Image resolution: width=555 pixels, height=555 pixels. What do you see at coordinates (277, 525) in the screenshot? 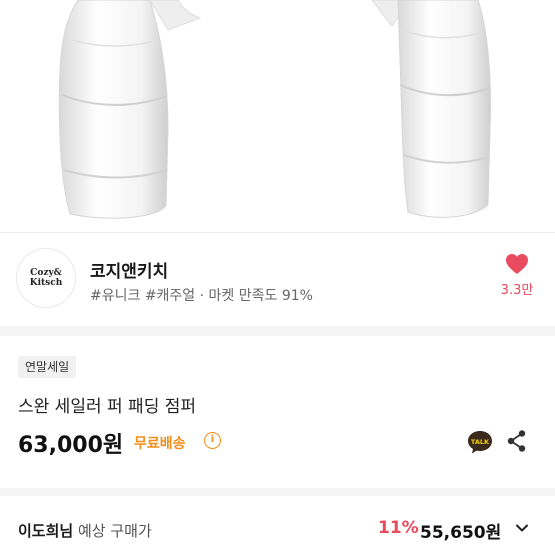
I see `estimated-price-row: 이도희님 예상 구매가 11% 55,650원` at bounding box center [277, 525].